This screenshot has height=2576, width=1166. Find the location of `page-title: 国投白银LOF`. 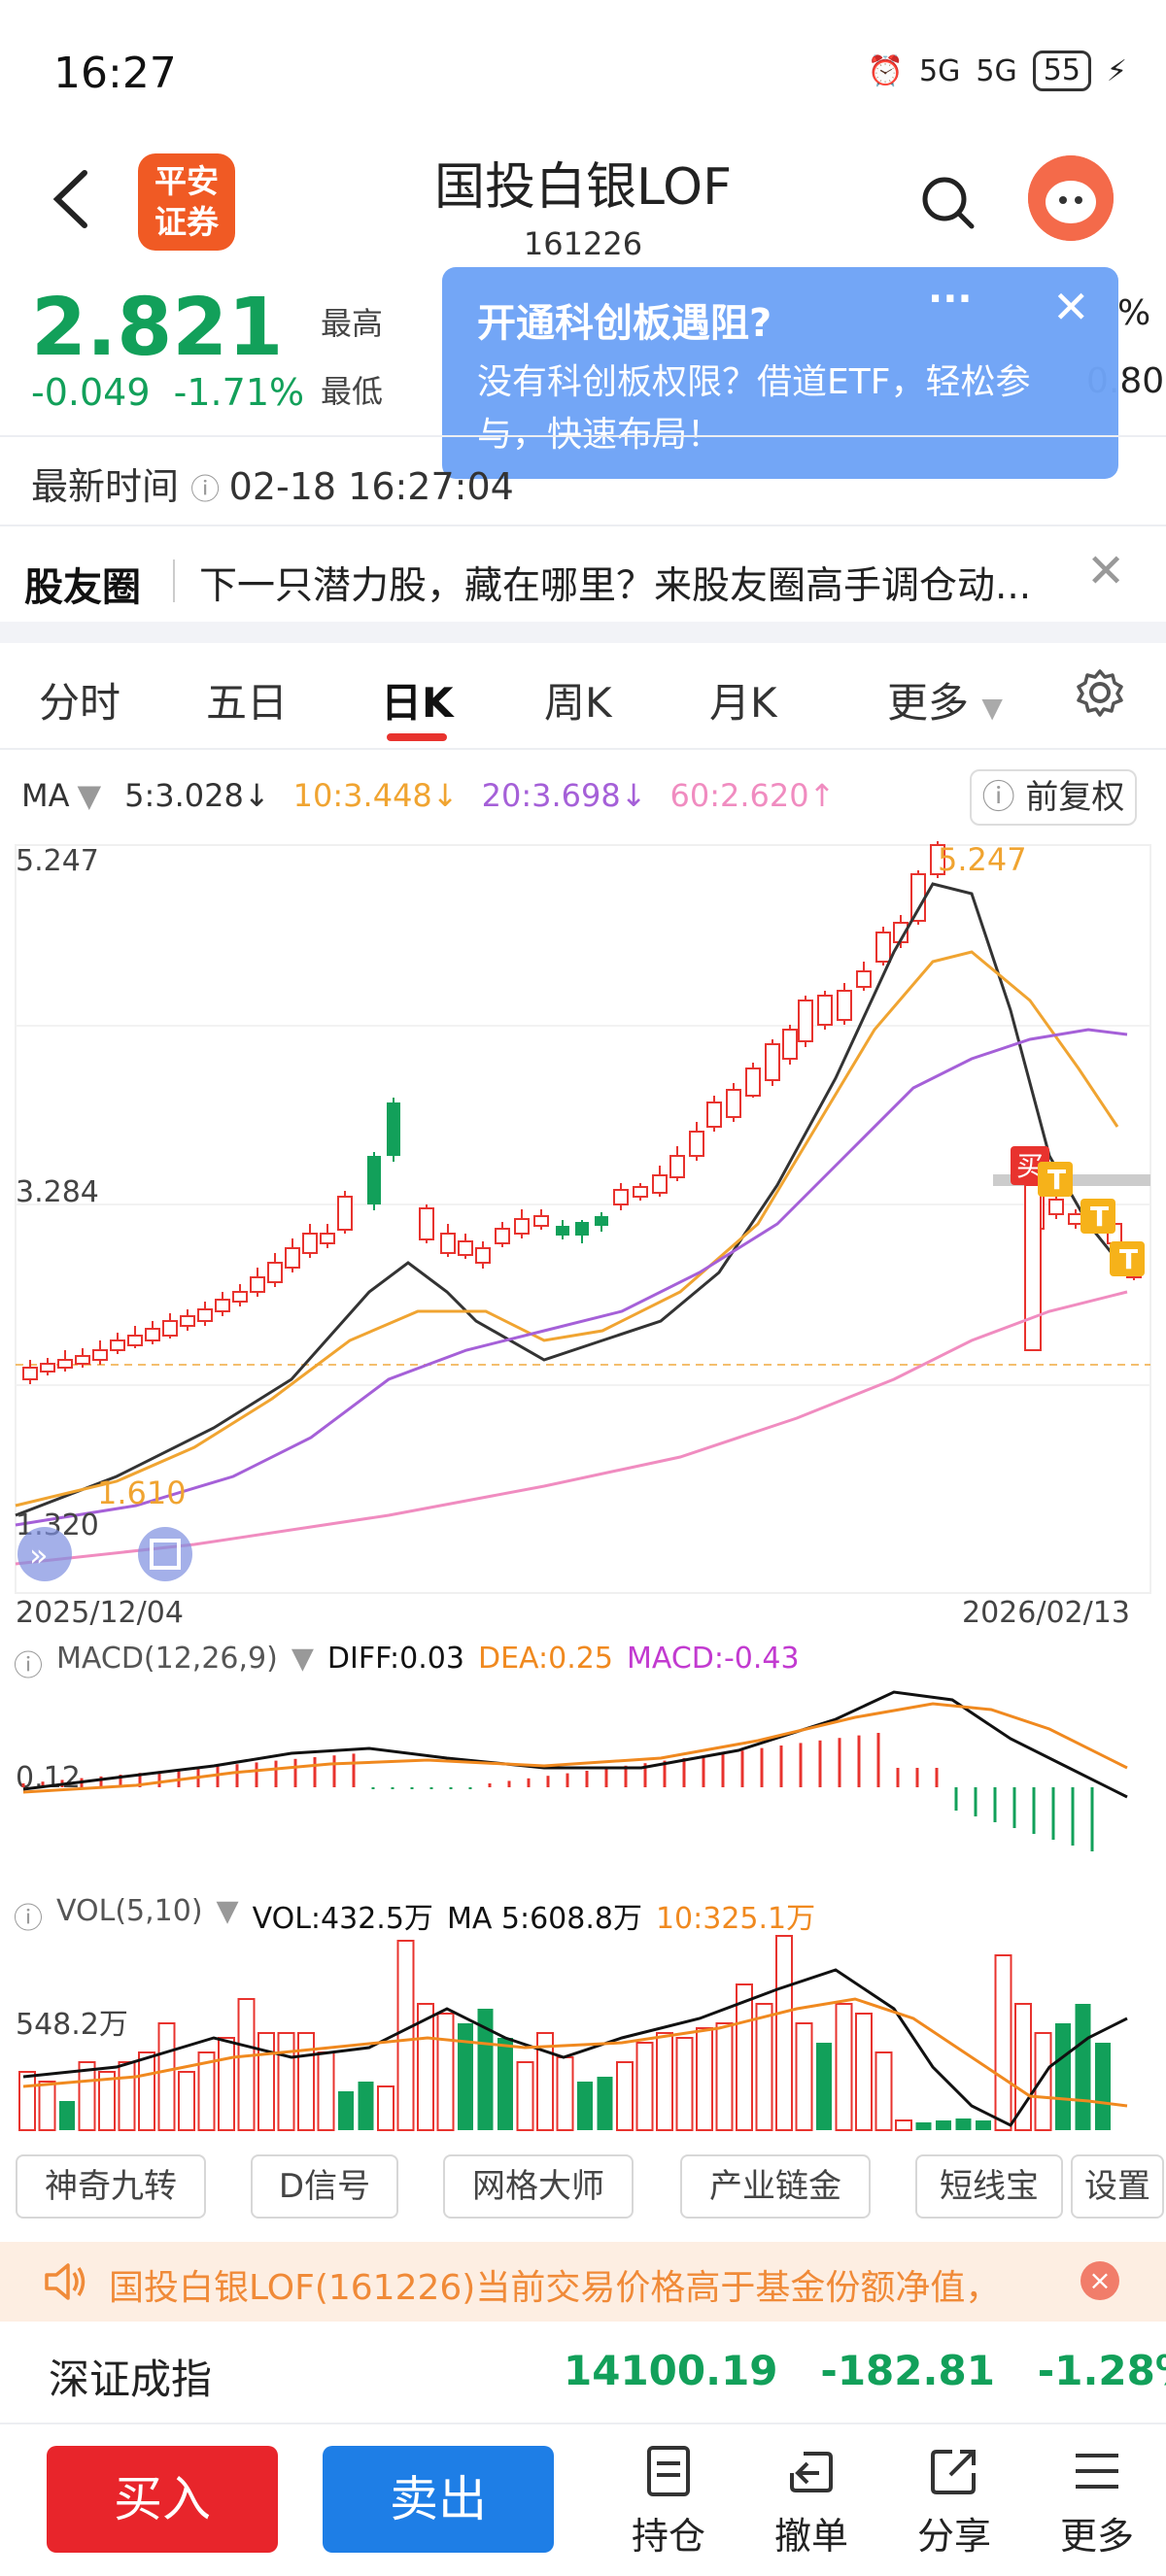

page-title: 国投白银LOF is located at coordinates (583, 187).